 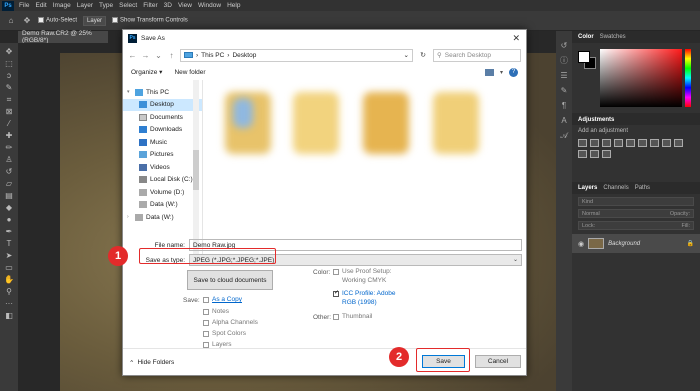 I want to click on zoom-icon: ⚲, so click(x=9, y=292).